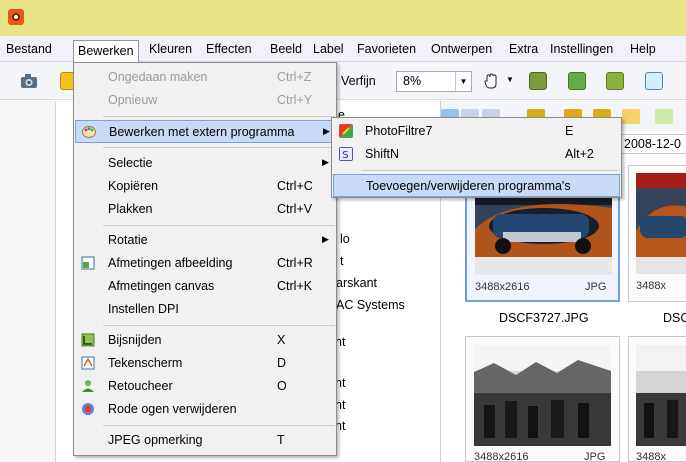  Describe the element at coordinates (434, 81) in the screenshot. I see `zoom-select: 8% ▼` at that location.